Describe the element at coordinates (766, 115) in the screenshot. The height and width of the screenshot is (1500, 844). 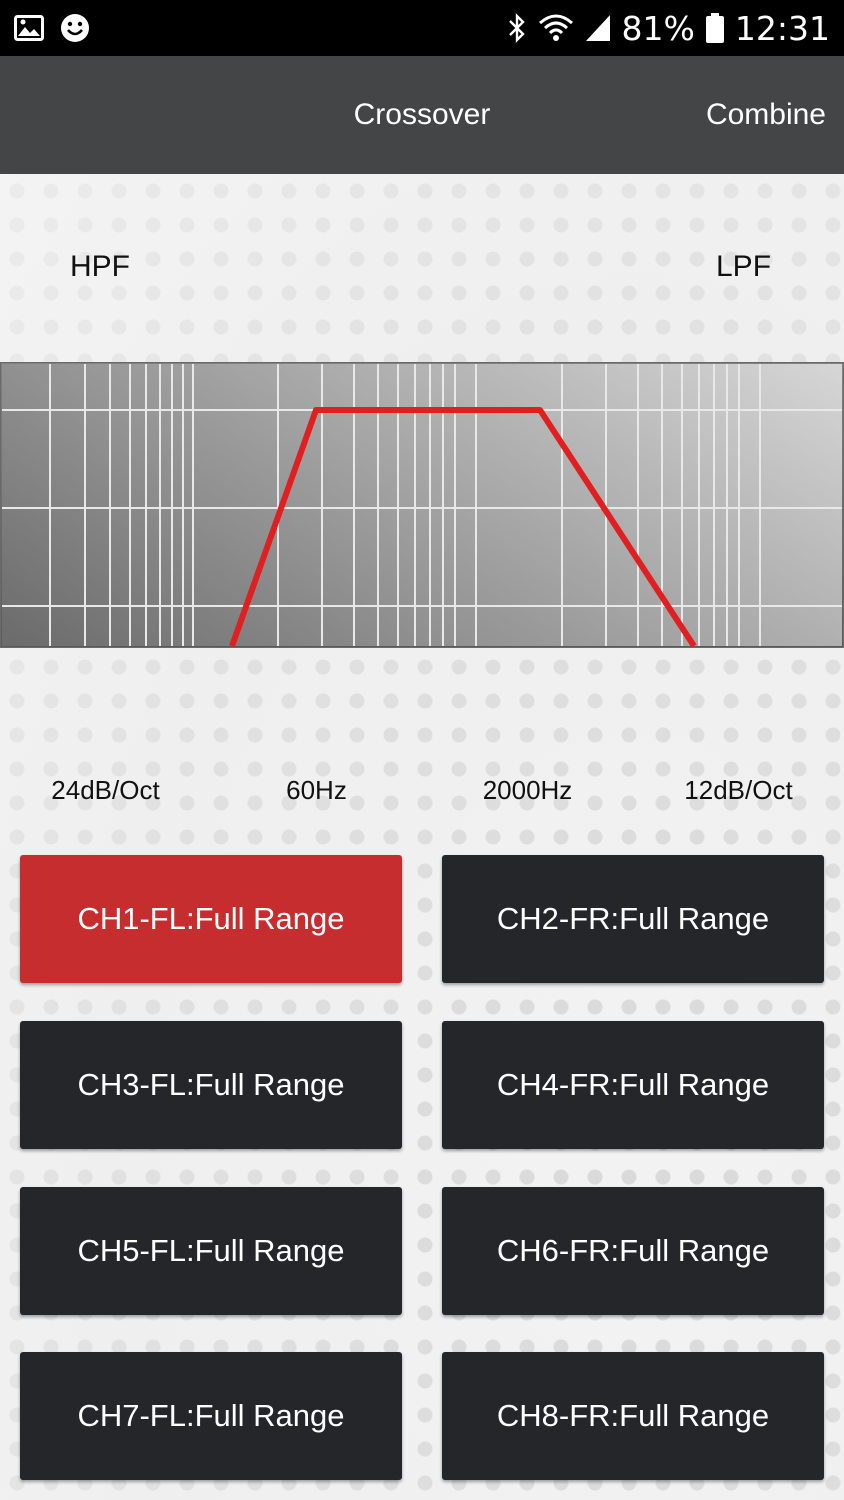
I see `combine-button: Combine` at that location.